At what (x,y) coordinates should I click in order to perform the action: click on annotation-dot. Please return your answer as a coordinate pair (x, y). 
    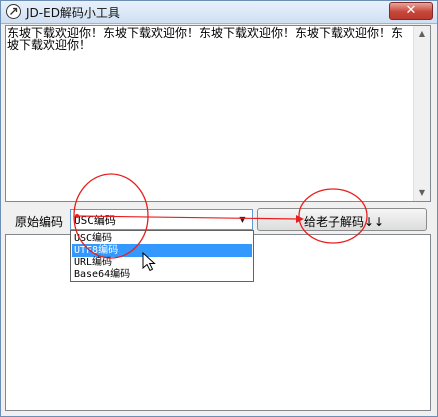
    Looking at the image, I should click on (77, 216).